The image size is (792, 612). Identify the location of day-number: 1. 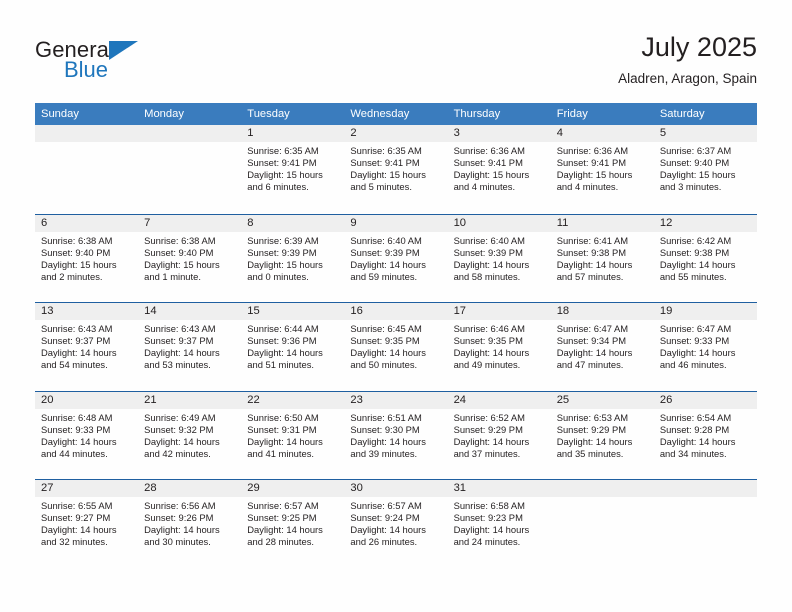
(293, 133).